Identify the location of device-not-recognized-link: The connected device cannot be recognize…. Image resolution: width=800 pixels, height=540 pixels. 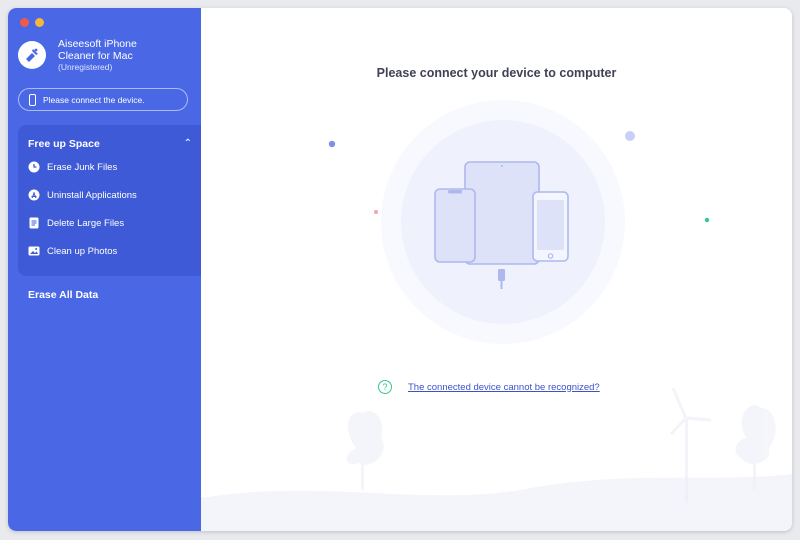
(504, 387).